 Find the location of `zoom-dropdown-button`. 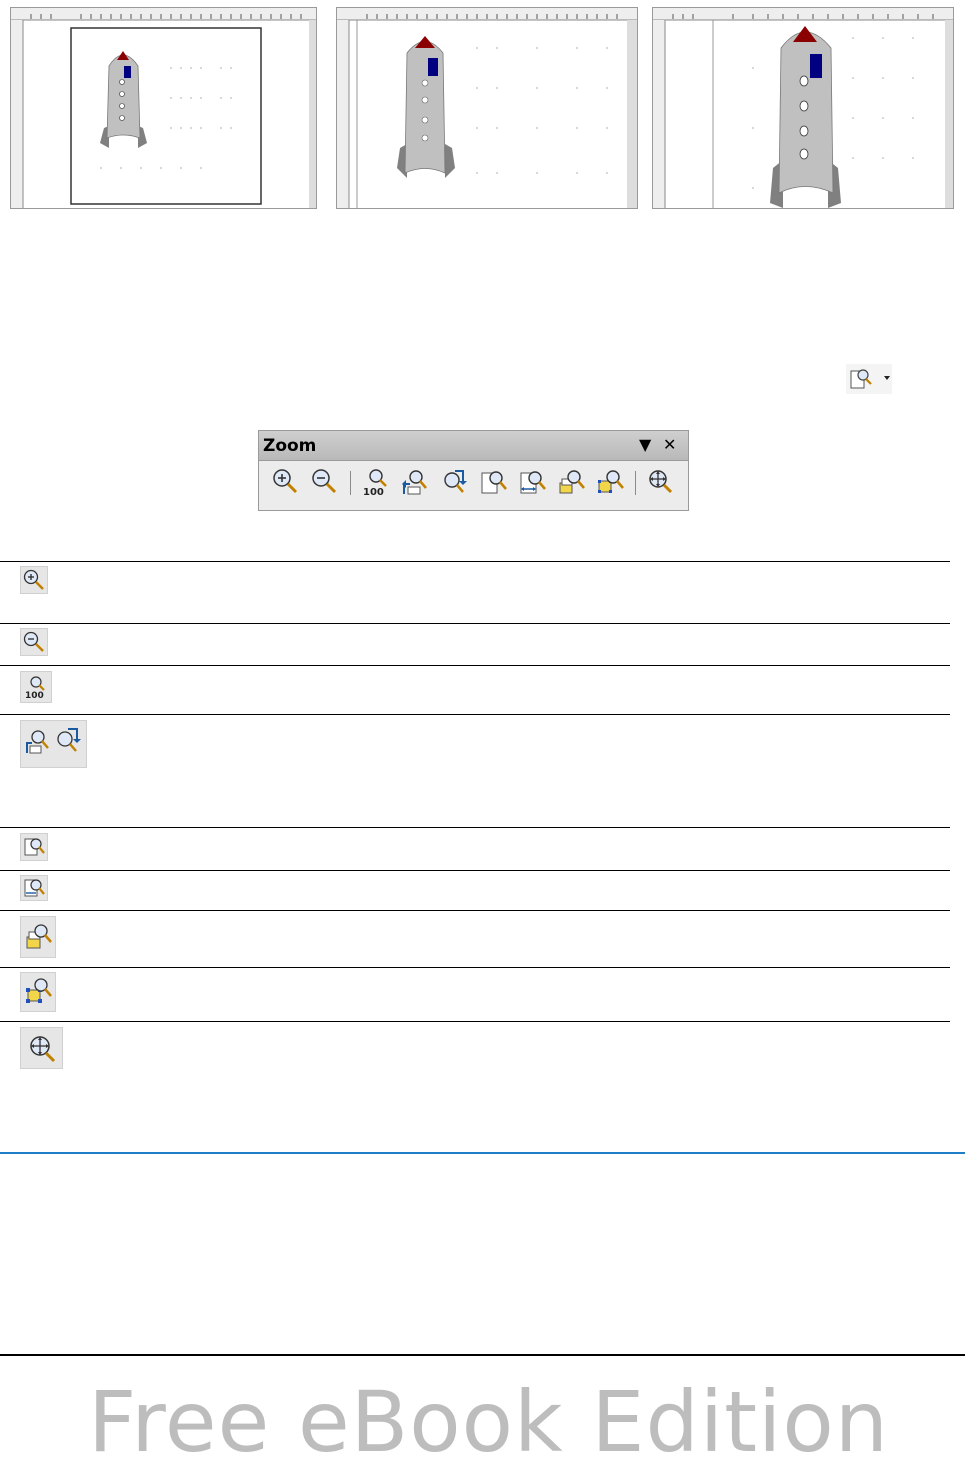

zoom-dropdown-button is located at coordinates (871, 379).